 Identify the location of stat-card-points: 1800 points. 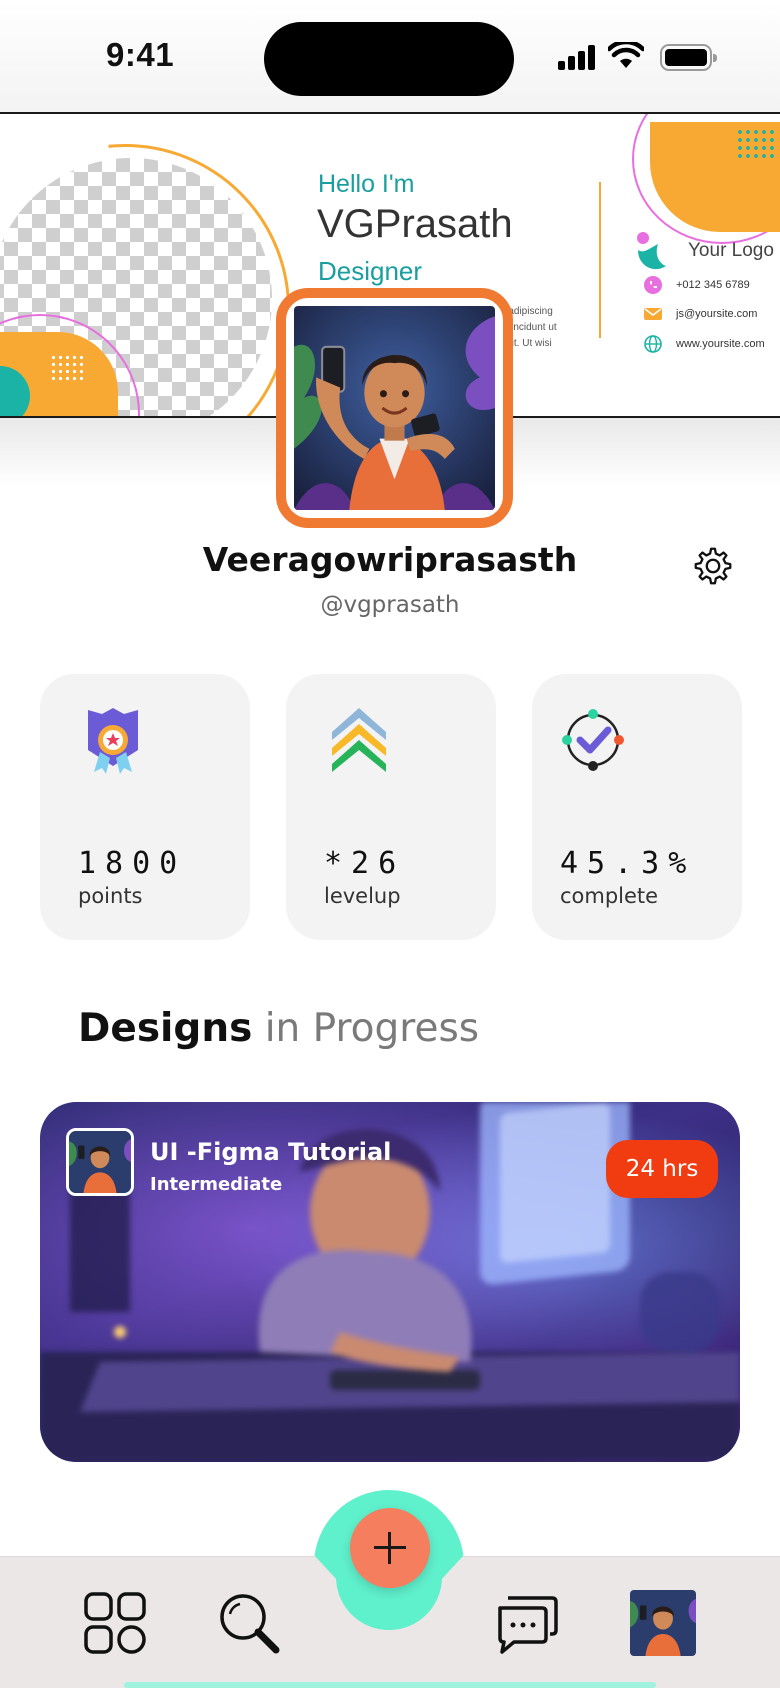
(145, 807).